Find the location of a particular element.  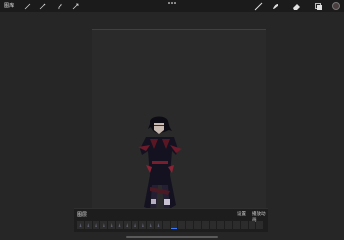

smudge-icon is located at coordinates (275, 6).